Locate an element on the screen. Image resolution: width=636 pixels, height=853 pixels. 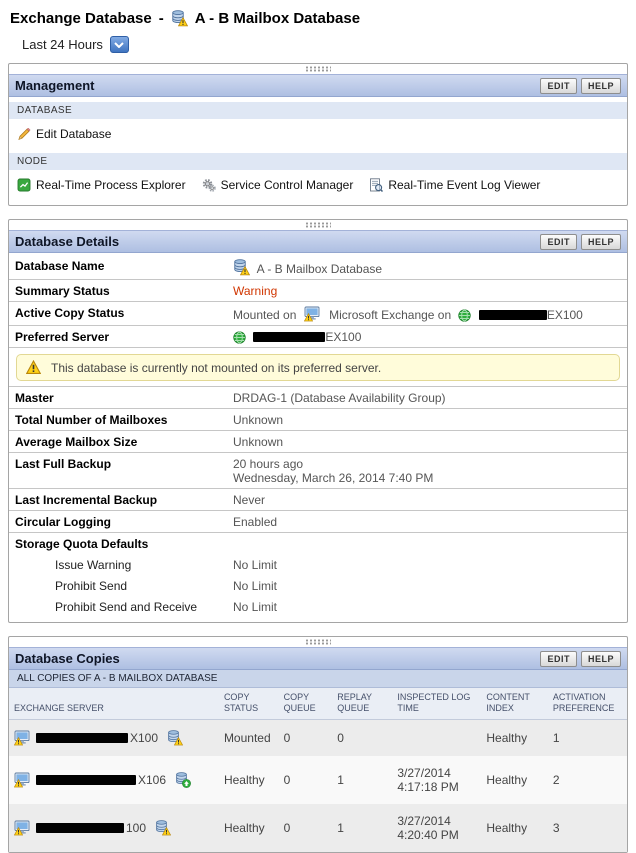
last-incremental-backup-label: Last Incremental Backup is located at coordinates (118, 499).